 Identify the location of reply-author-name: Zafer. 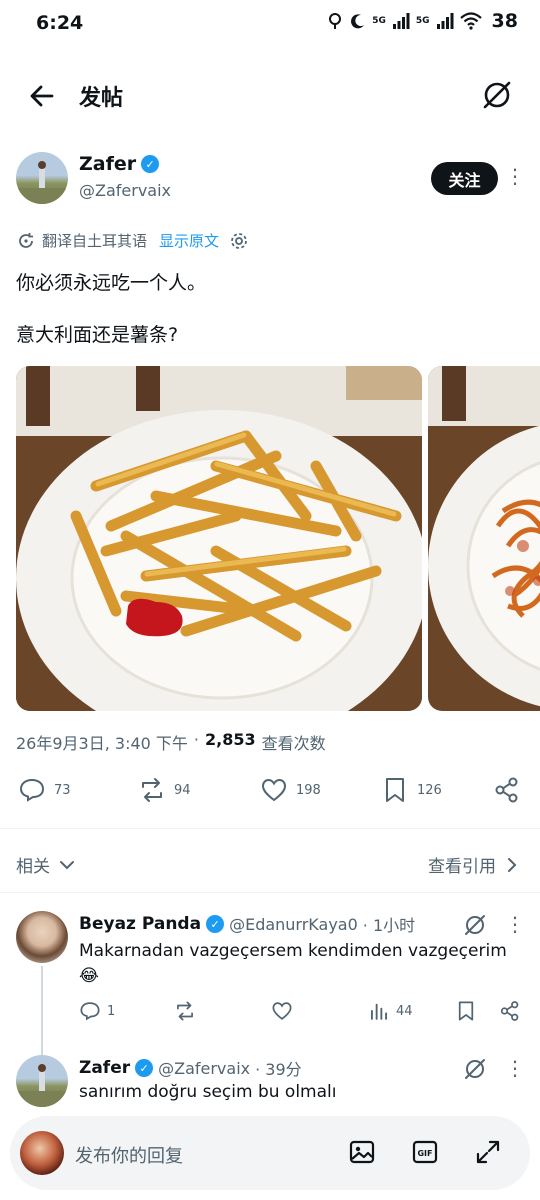
(104, 1068).